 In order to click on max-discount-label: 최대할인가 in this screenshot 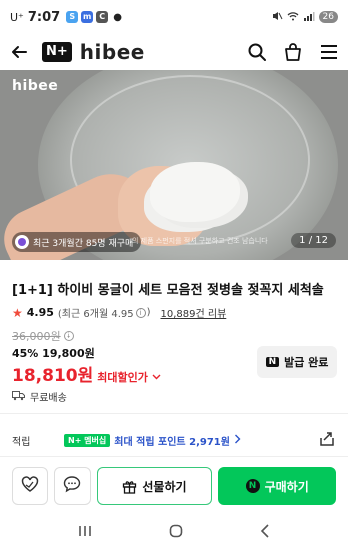, I will do `click(122, 377)`.